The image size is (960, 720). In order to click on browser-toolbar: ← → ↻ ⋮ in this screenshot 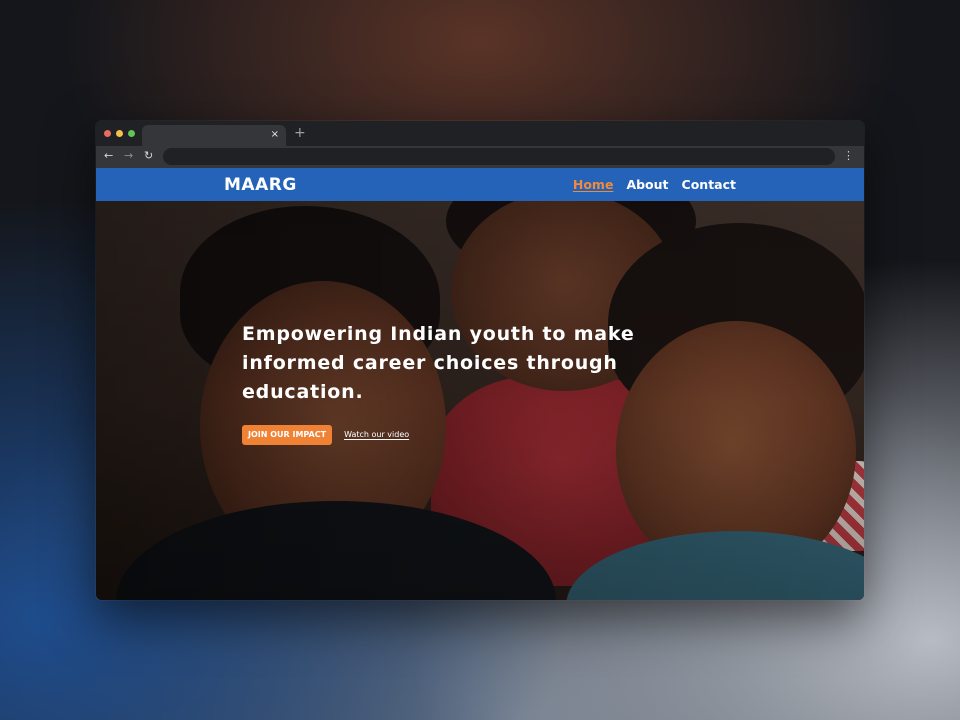, I will do `click(480, 157)`.